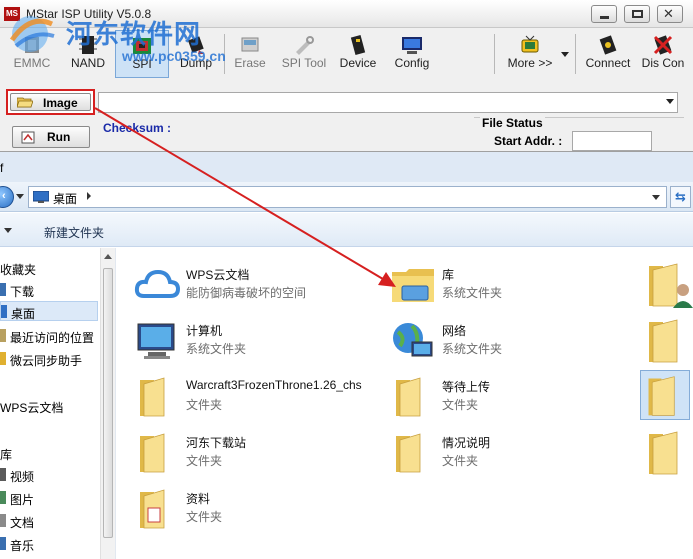 The image size is (693, 559). Describe the element at coordinates (49, 311) in the screenshot. I see `nav-item-desktop: 桌面` at that location.